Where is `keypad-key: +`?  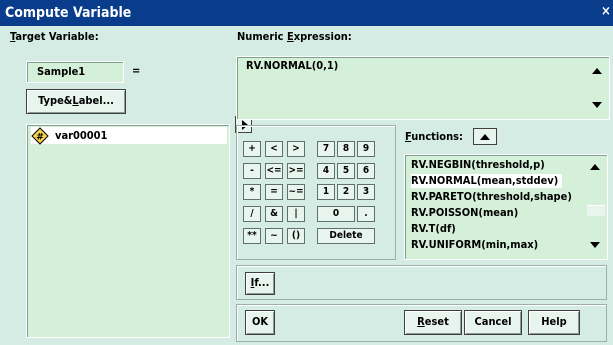 keypad-key: + is located at coordinates (252, 149).